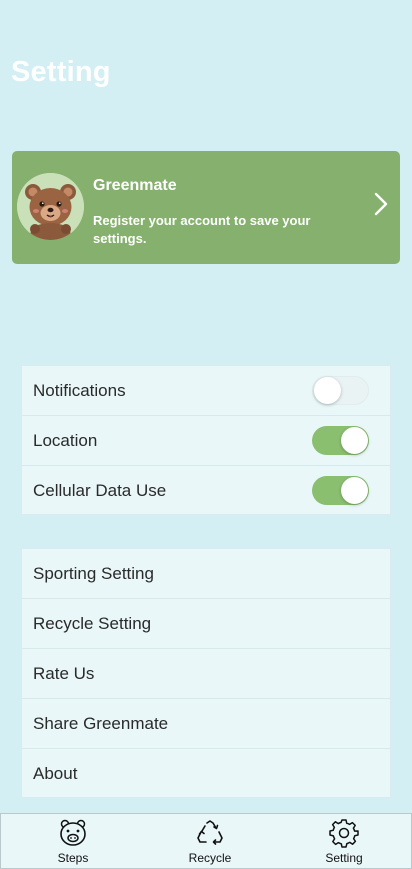 The height and width of the screenshot is (869, 412). What do you see at coordinates (340, 490) in the screenshot?
I see `cellular-data-toggle` at bounding box center [340, 490].